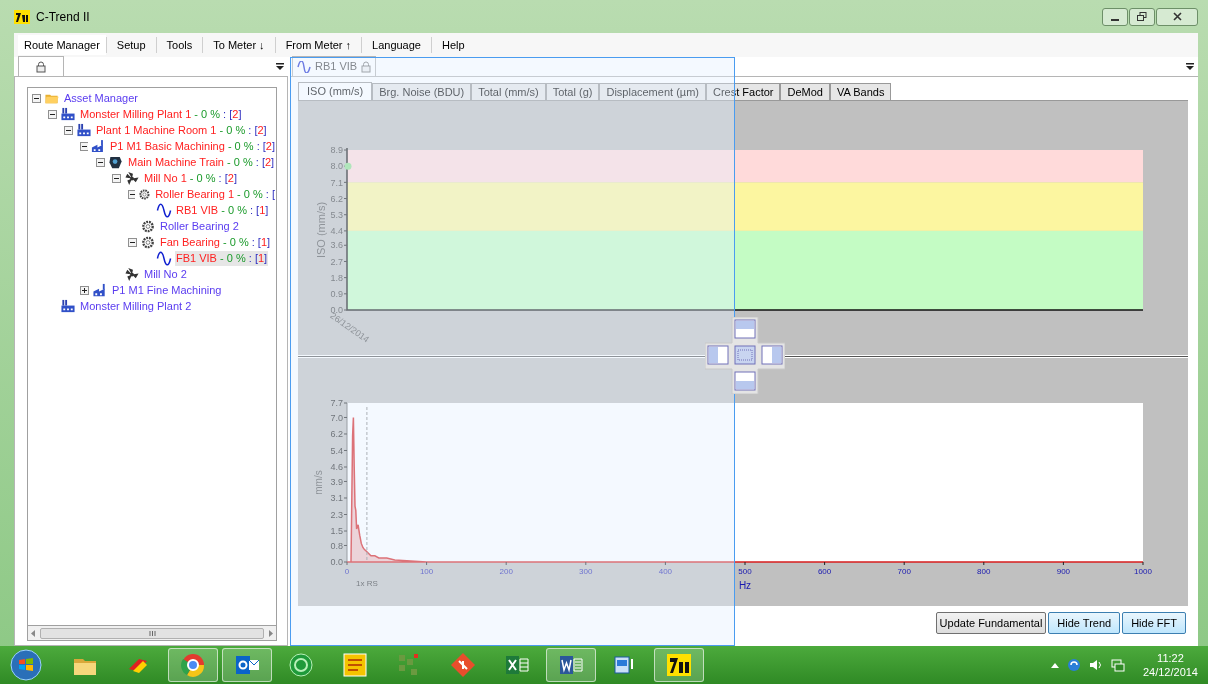  I want to click on axis-tick-label: 8.0, so click(336, 166).